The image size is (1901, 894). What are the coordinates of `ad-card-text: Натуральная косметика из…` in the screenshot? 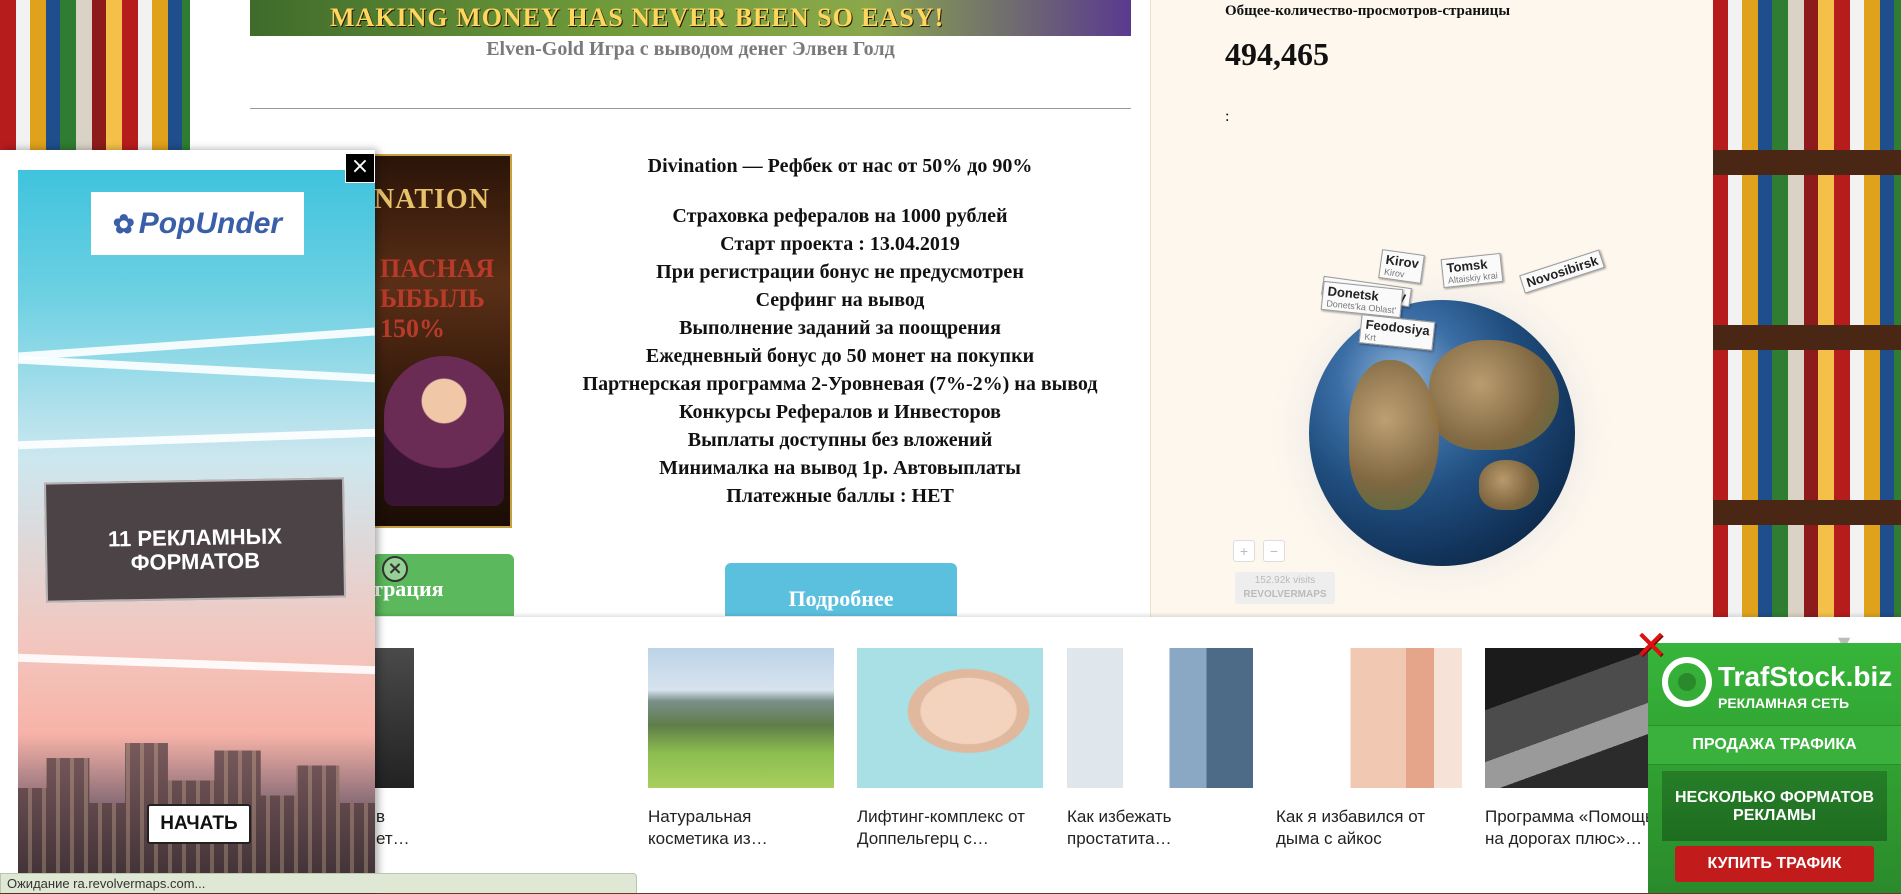 It's located at (708, 827).